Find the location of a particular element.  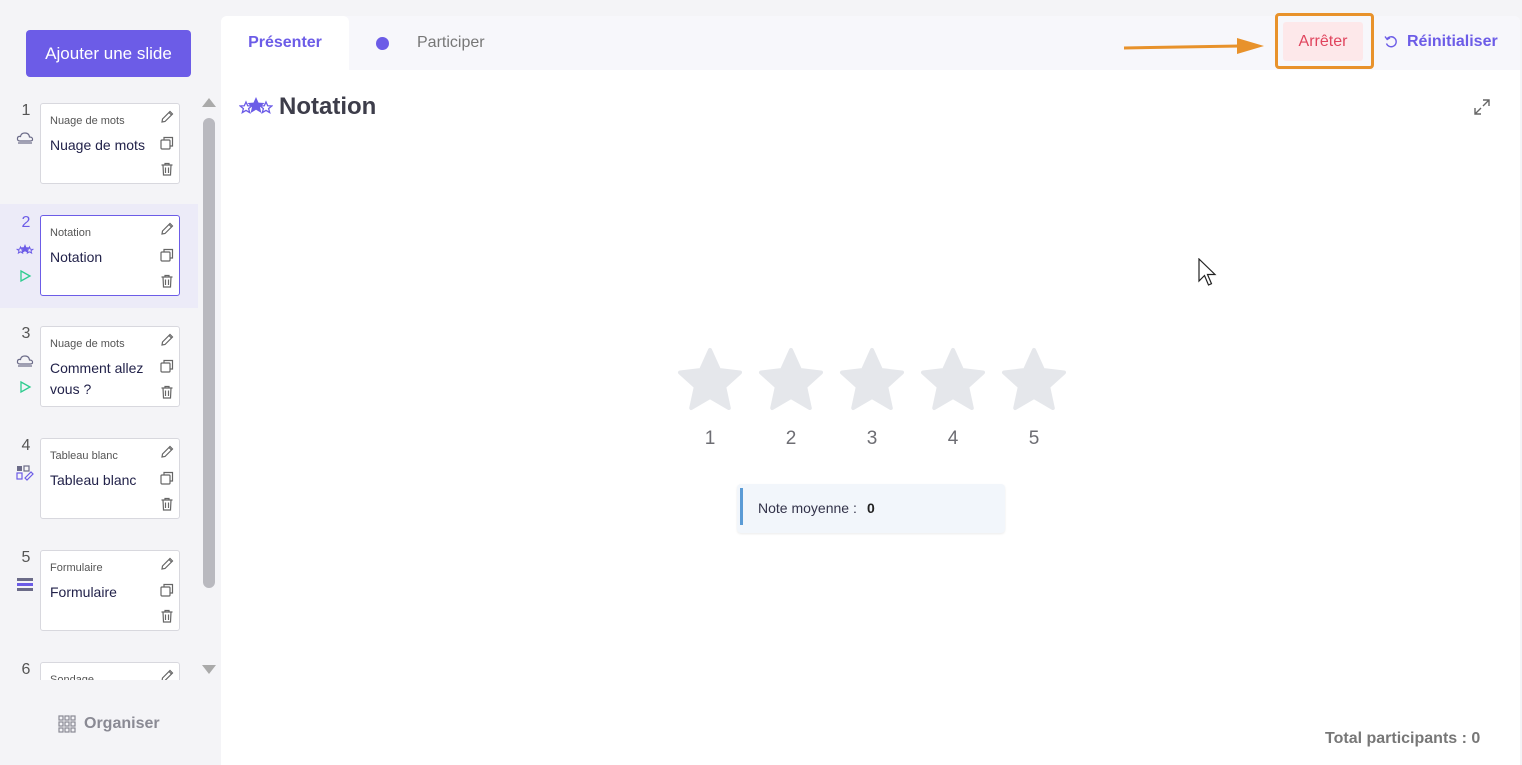

tab-present: Présenter is located at coordinates (285, 43).